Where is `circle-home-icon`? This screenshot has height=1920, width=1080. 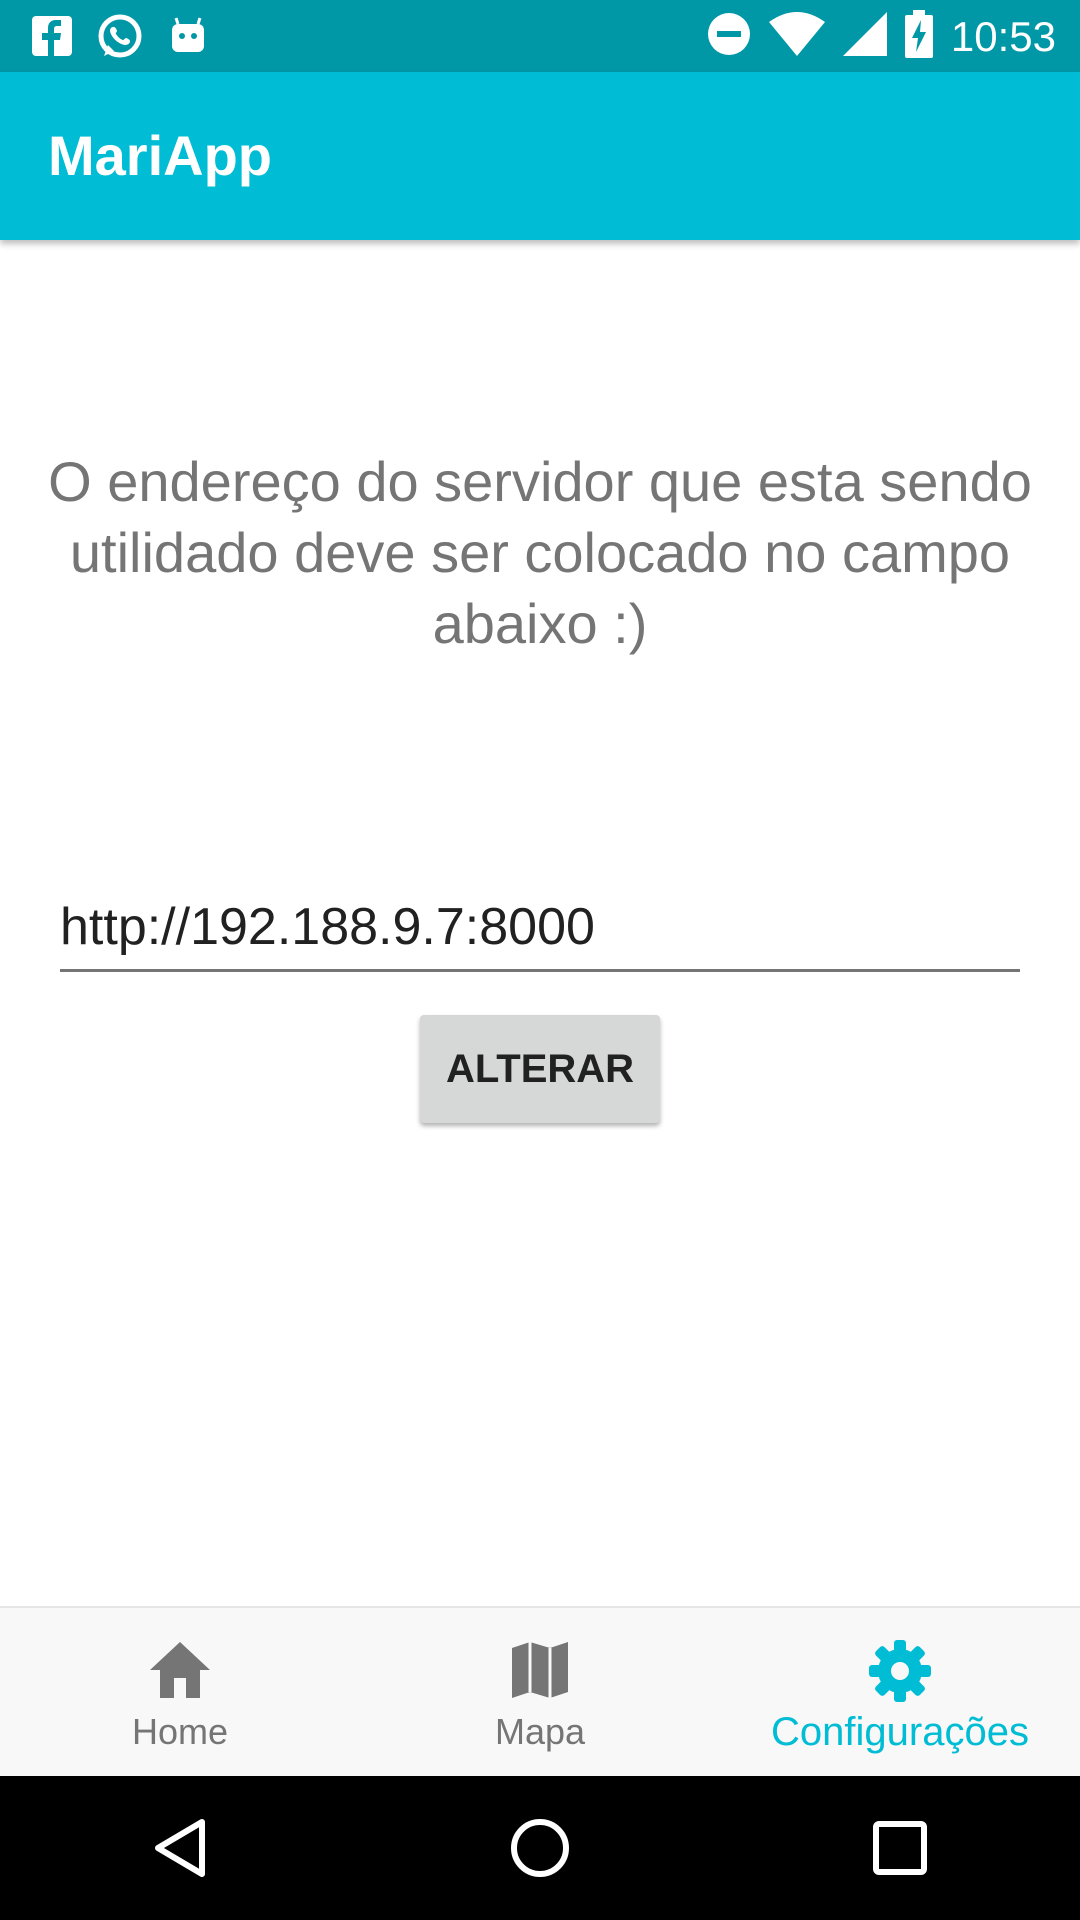 circle-home-icon is located at coordinates (540, 1848).